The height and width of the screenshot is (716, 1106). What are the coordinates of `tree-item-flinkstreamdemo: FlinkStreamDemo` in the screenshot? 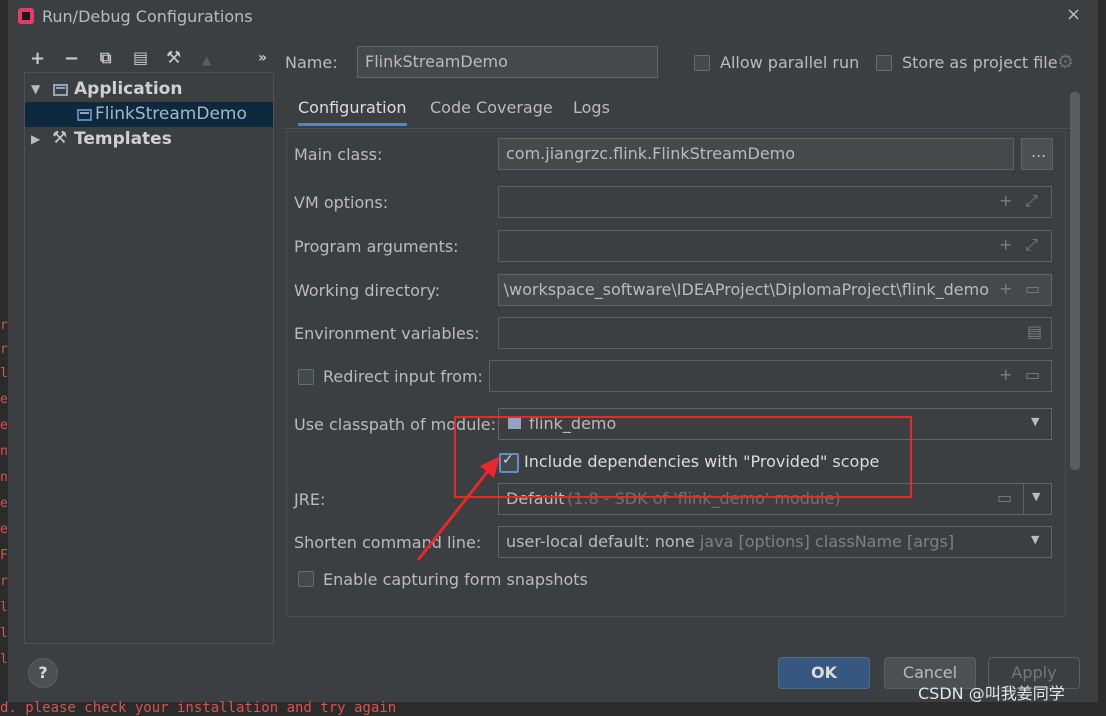 It's located at (149, 114).